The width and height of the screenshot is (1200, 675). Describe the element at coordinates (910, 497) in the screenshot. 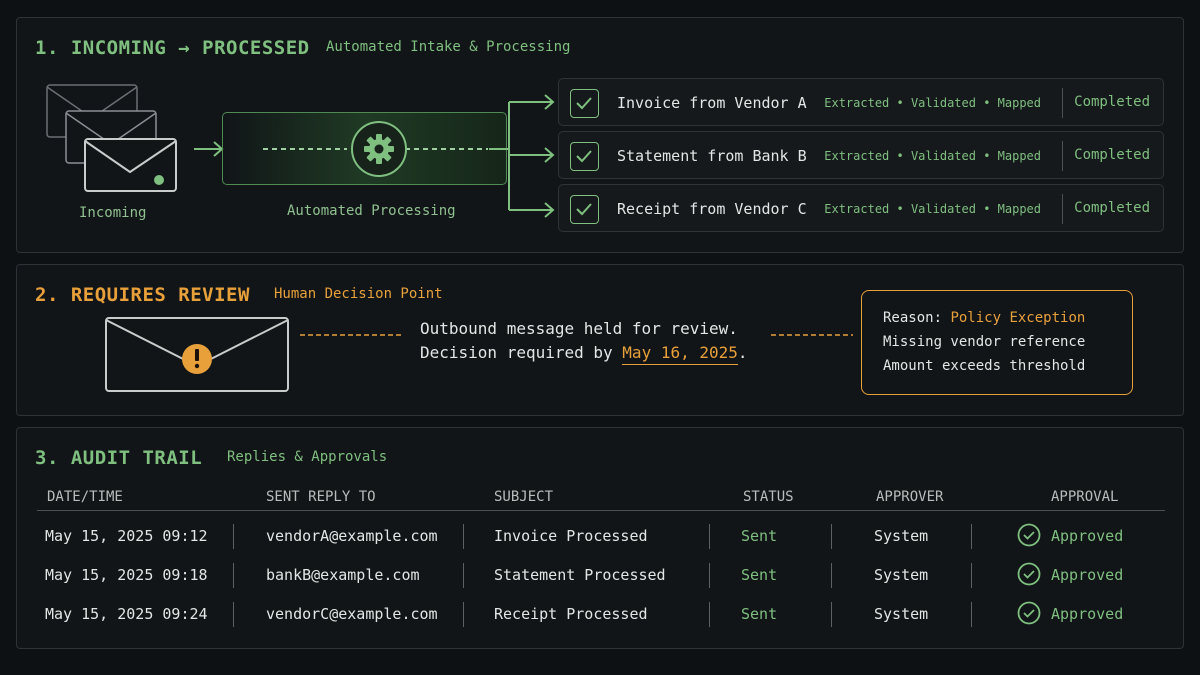

I see `column-header: APPROVER` at that location.